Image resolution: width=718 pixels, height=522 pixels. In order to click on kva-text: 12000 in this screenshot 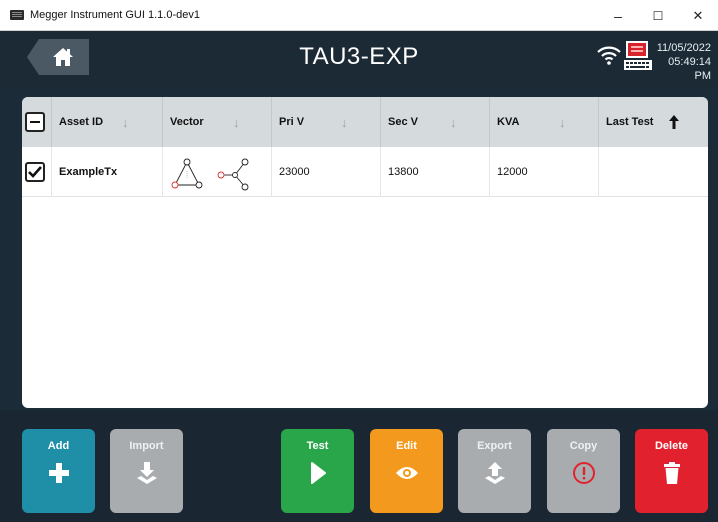, I will do `click(512, 172)`.